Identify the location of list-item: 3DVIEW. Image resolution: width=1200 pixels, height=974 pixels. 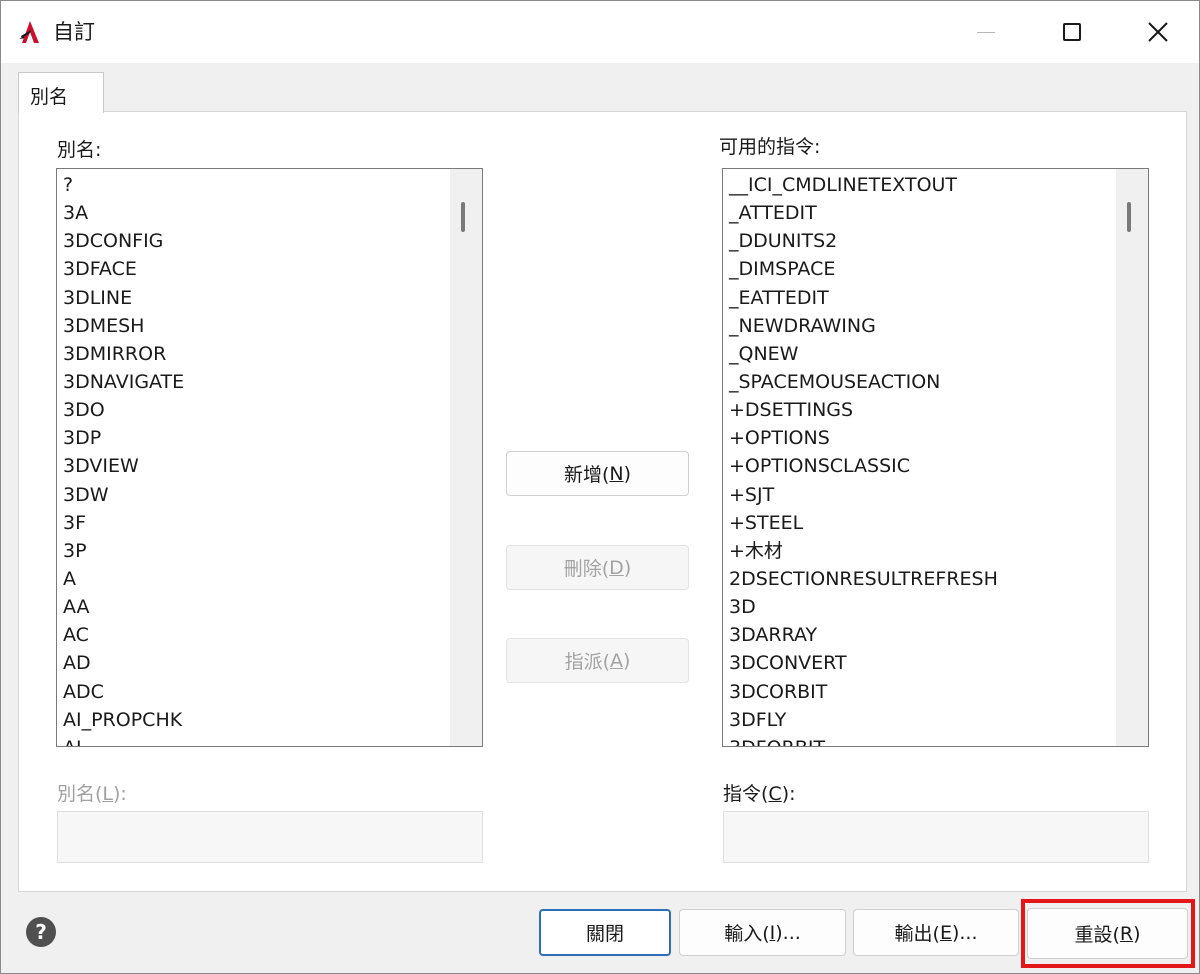
(257, 466).